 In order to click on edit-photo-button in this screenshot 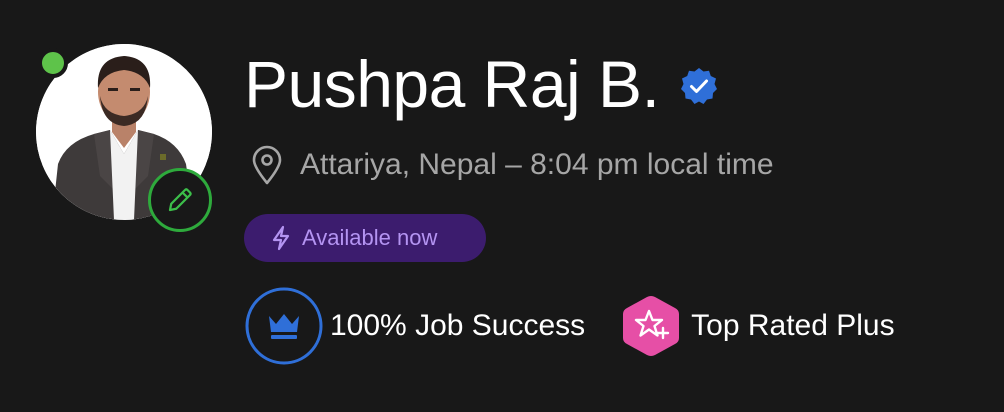, I will do `click(180, 200)`.